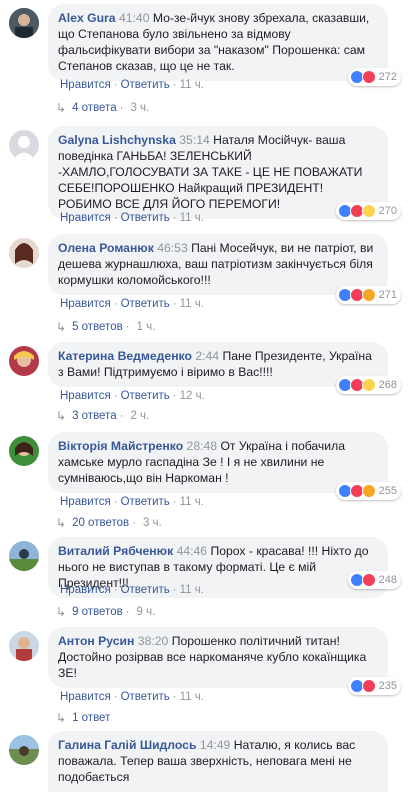  I want to click on view-replies-link: ↳ 4 ответа · 3 ч., so click(102, 108).